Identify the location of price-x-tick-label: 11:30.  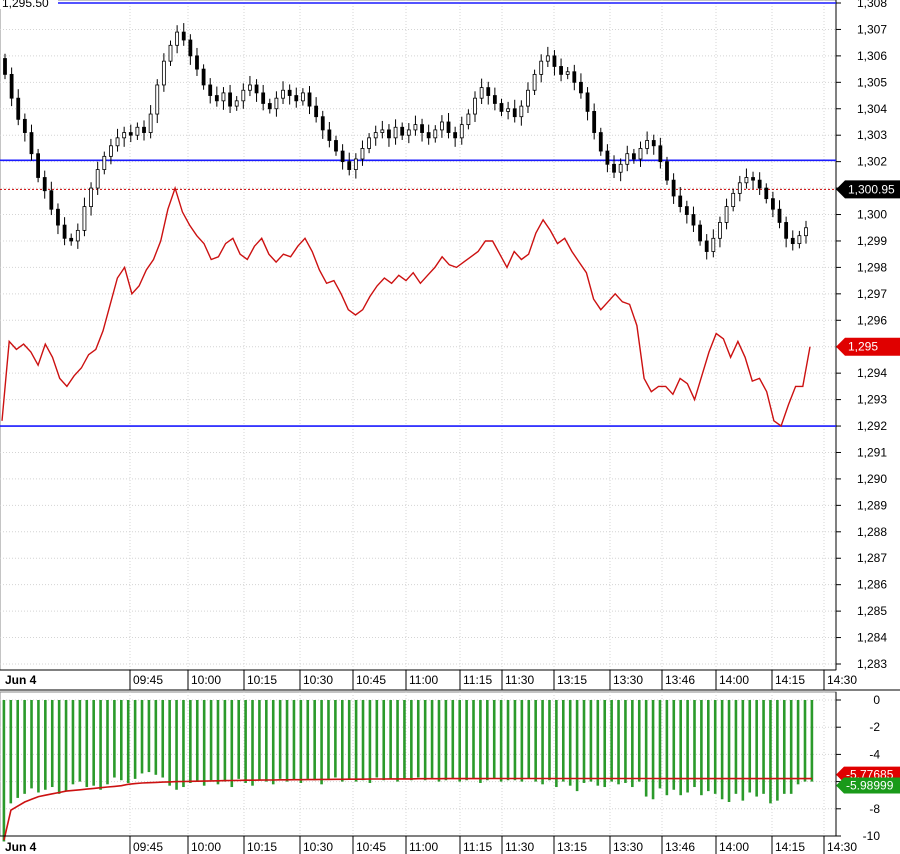
(519, 680).